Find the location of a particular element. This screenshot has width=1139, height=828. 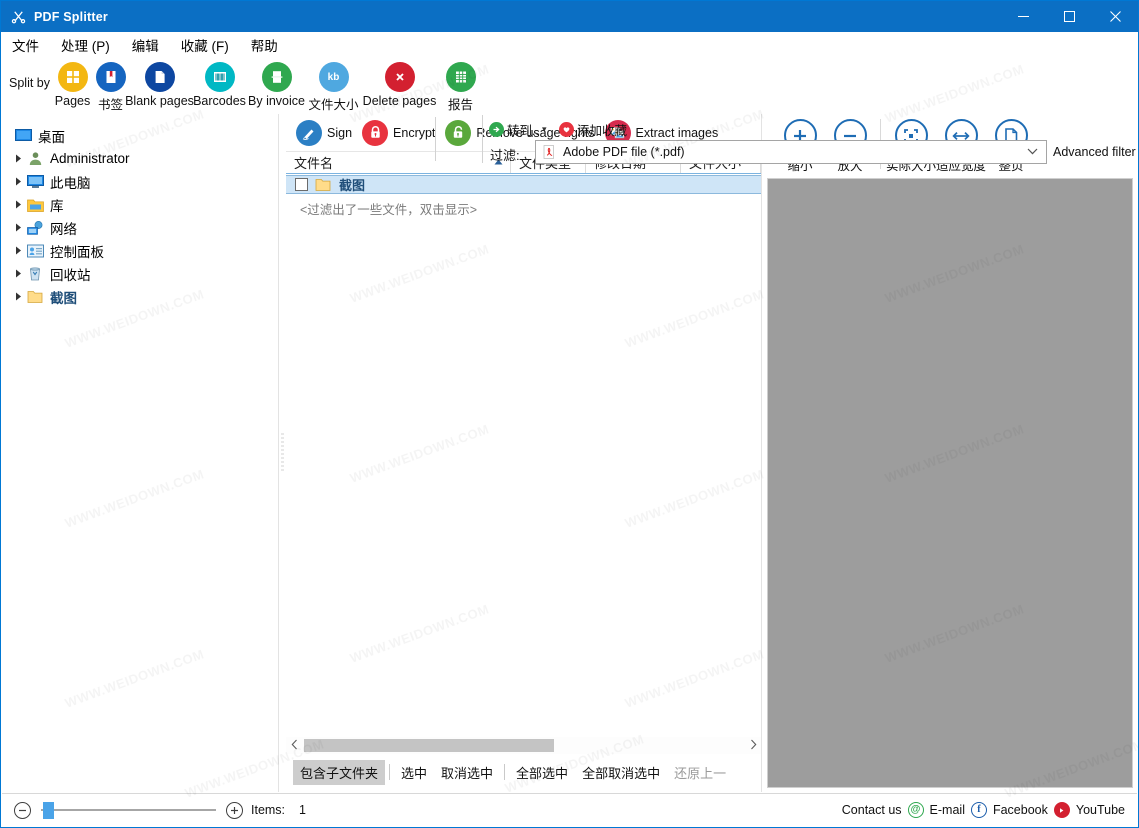

toolbar-label-bookmarks: 书签 is located at coordinates (111, 105).